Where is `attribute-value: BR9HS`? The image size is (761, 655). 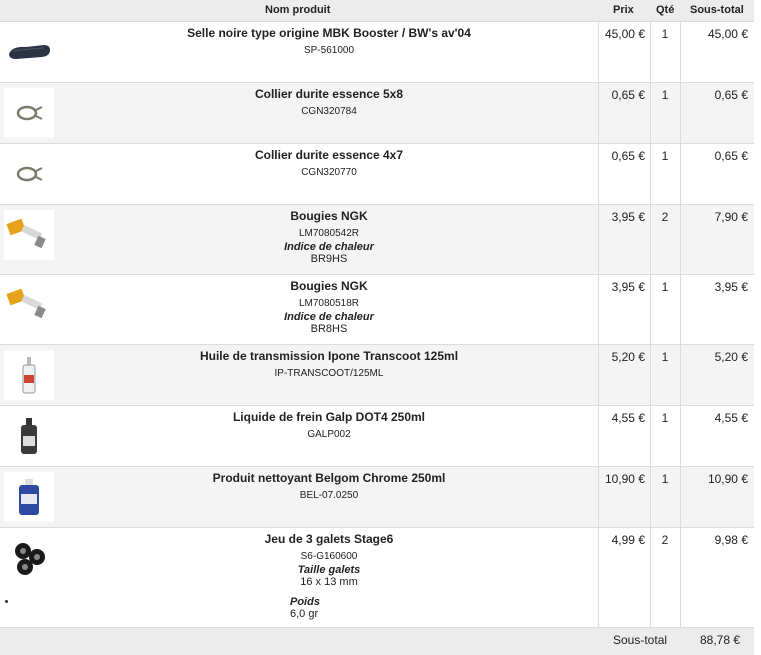 attribute-value: BR9HS is located at coordinates (329, 259).